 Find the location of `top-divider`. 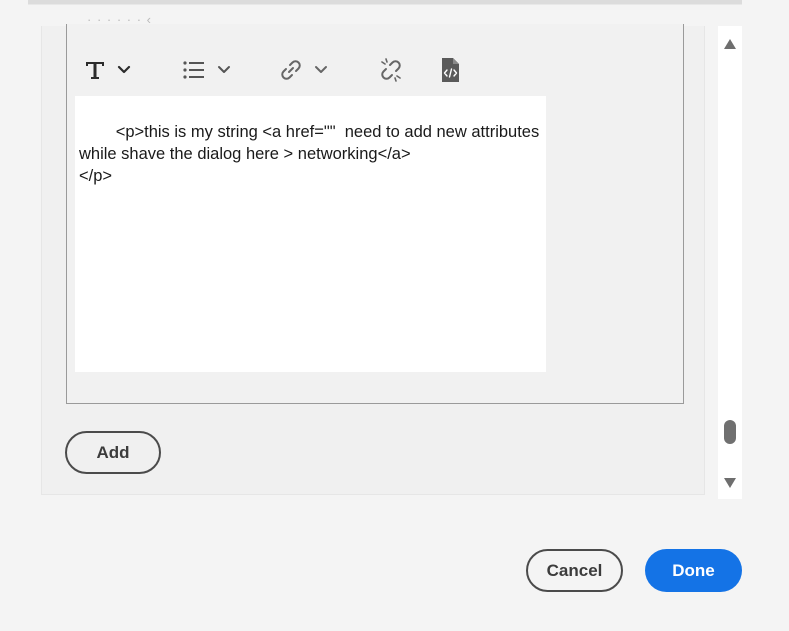

top-divider is located at coordinates (385, 2).